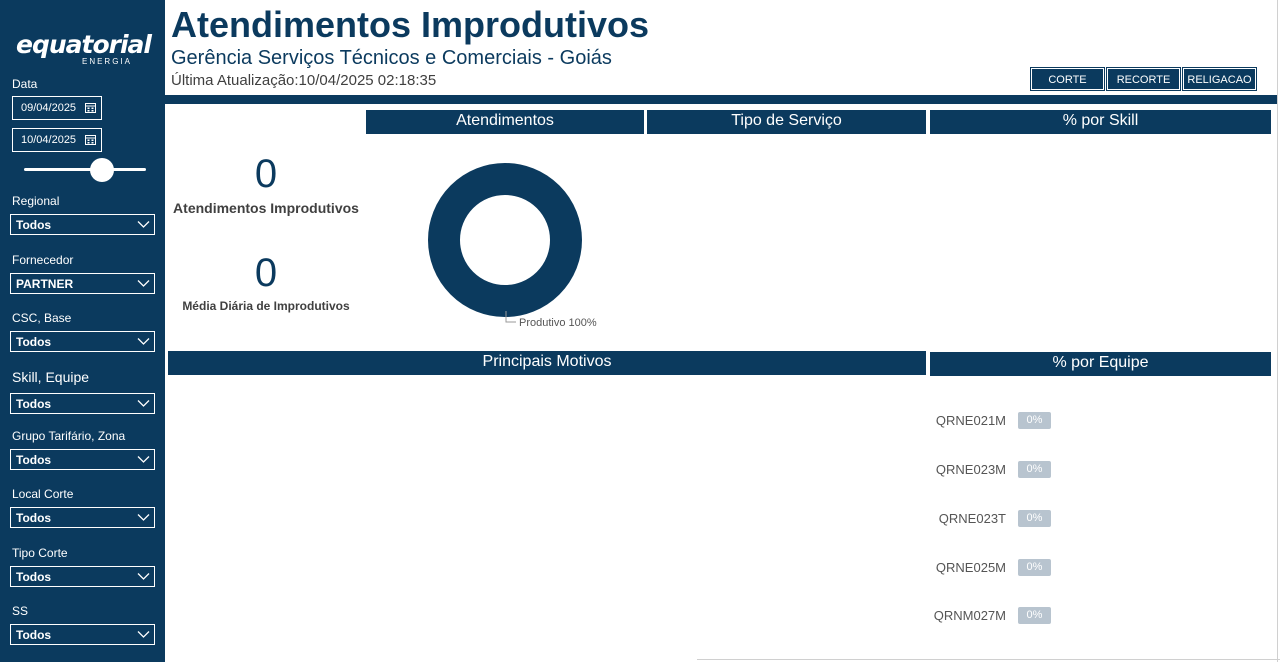  Describe the element at coordinates (970, 420) in the screenshot. I see `equipe-name: QRNE021M` at that location.